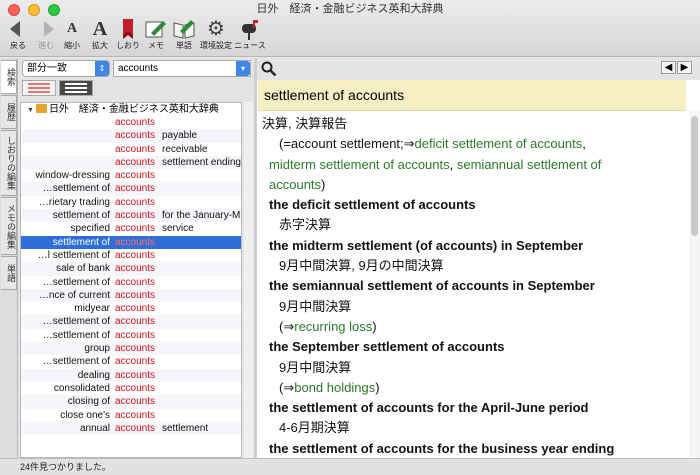  Describe the element at coordinates (668, 67) in the screenshot. I see `previous-entry-button: ◀` at that location.